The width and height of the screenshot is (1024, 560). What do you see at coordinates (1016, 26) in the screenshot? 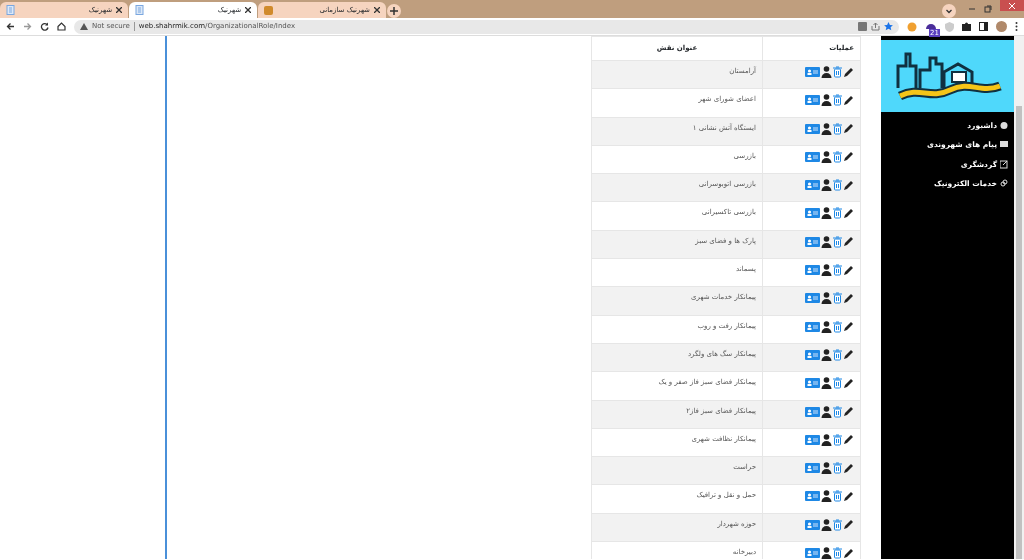
I see `menu-icon` at bounding box center [1016, 26].